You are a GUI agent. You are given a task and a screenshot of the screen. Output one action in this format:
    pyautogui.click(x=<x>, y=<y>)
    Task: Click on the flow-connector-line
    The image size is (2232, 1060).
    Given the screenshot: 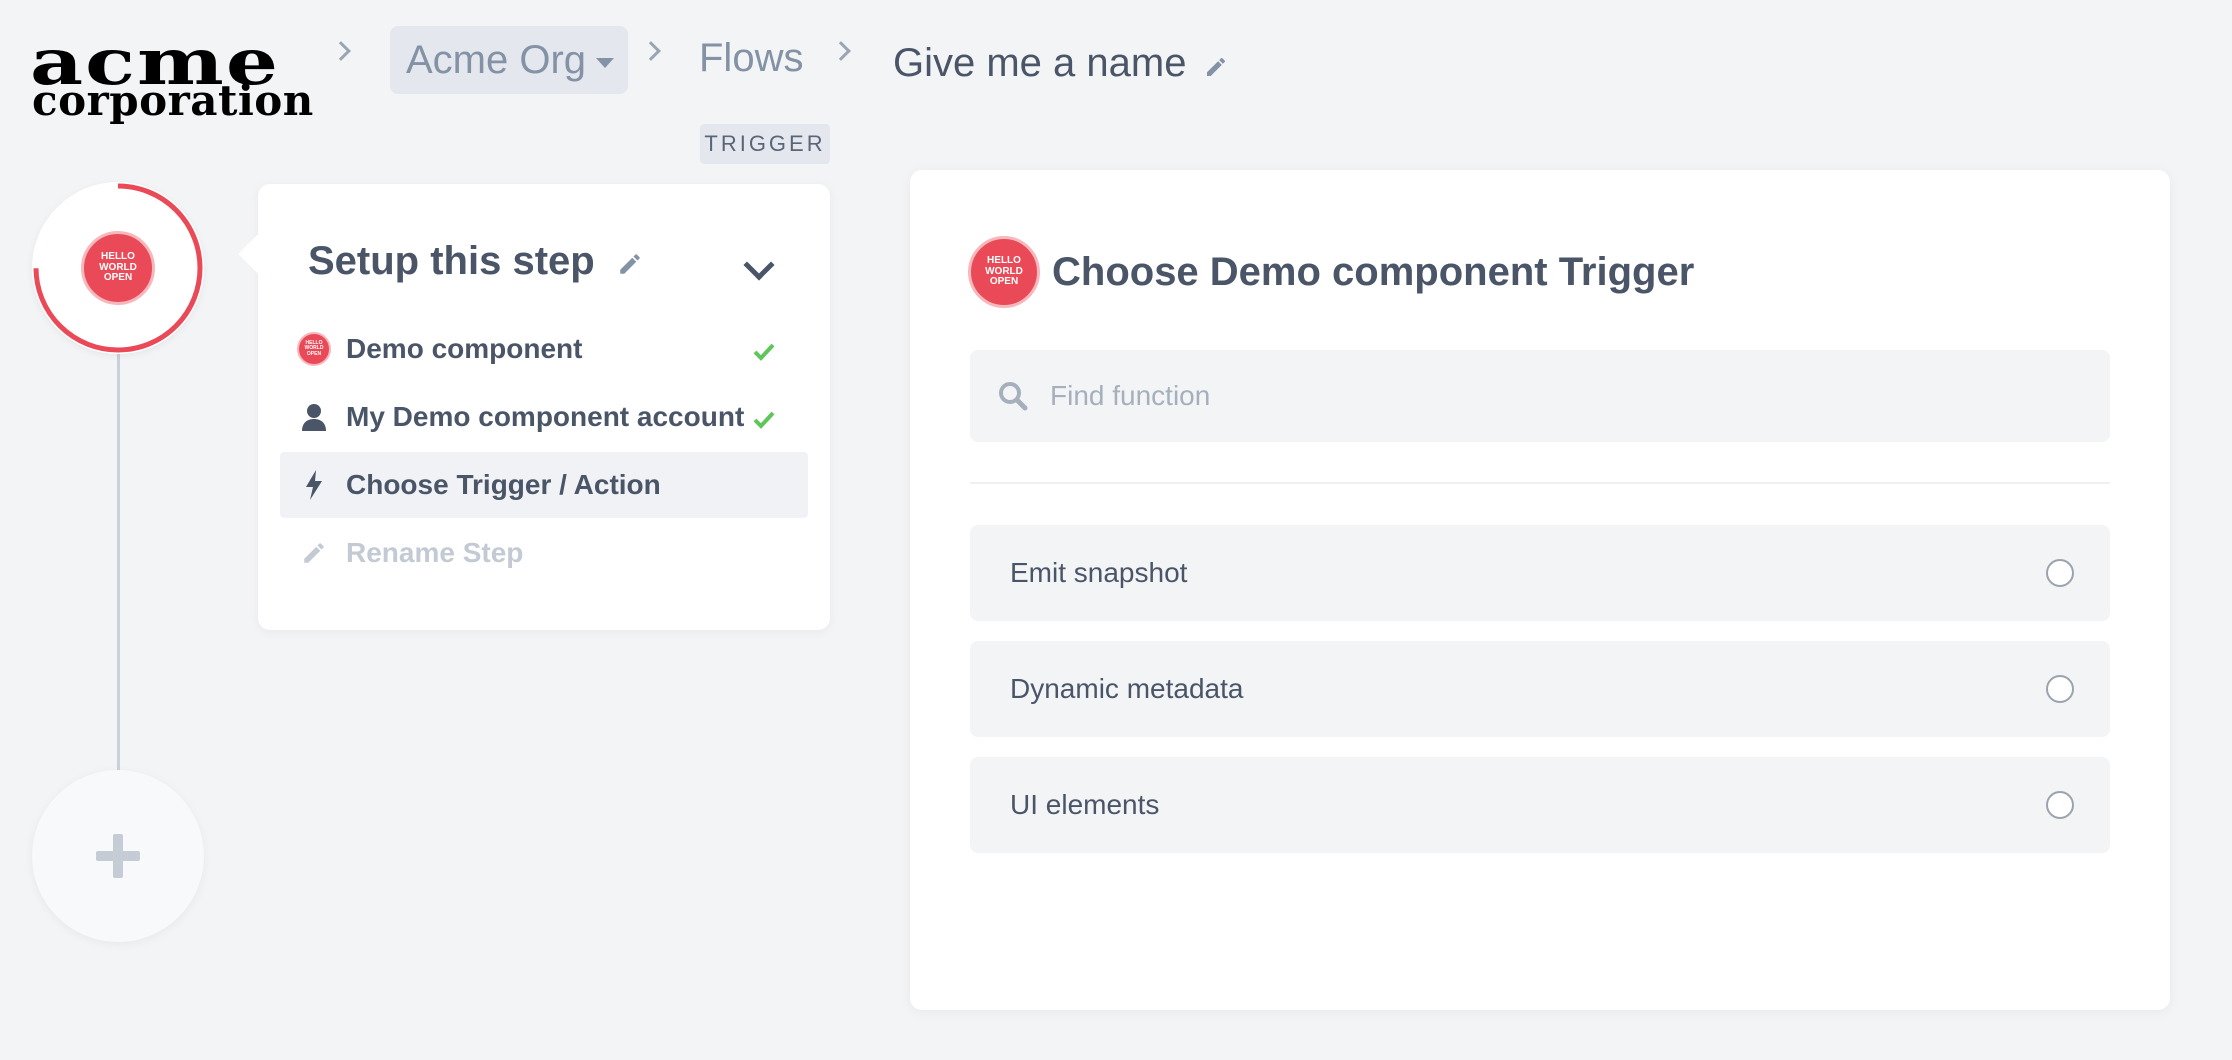 What is the action you would take?
    pyautogui.click(x=118, y=560)
    